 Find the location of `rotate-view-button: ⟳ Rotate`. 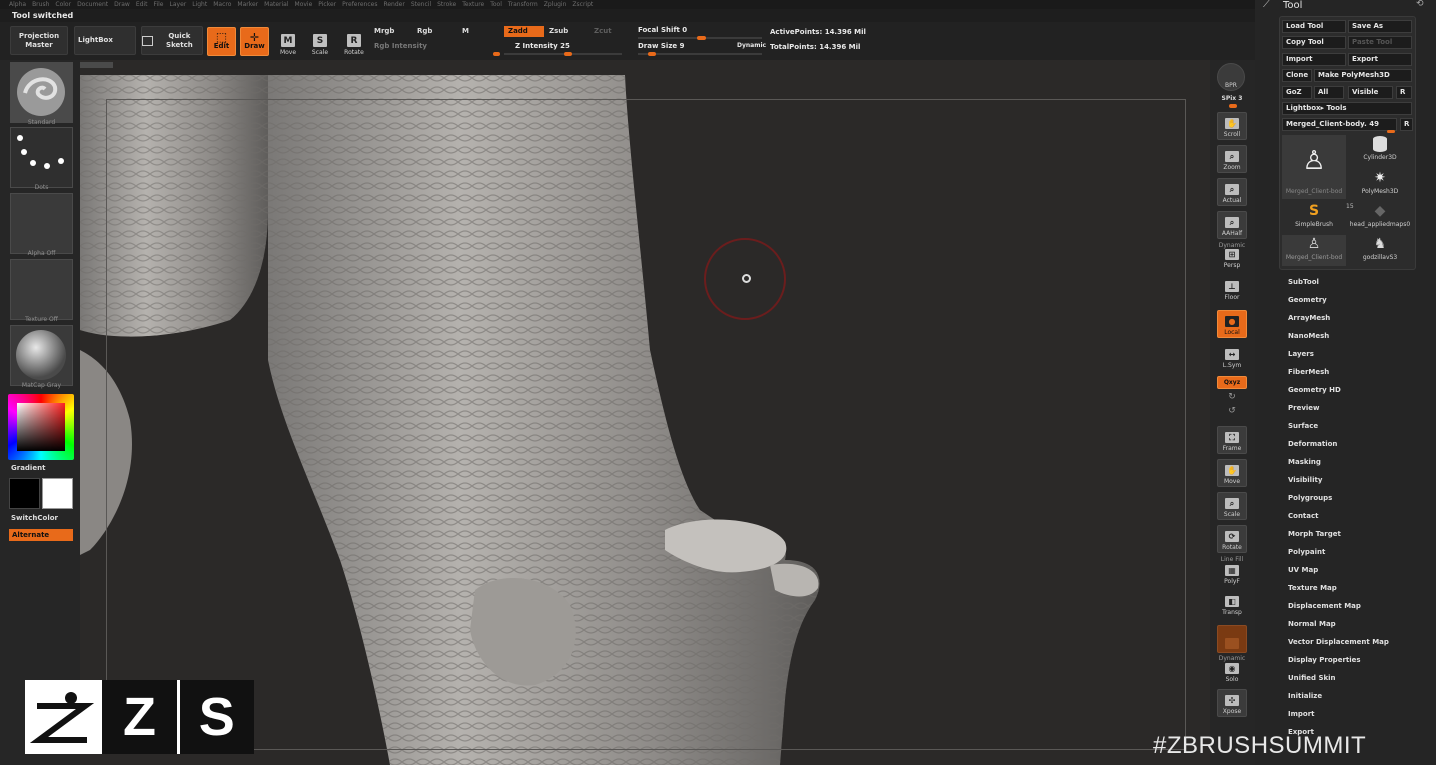

rotate-view-button: ⟳ Rotate is located at coordinates (1232, 539).